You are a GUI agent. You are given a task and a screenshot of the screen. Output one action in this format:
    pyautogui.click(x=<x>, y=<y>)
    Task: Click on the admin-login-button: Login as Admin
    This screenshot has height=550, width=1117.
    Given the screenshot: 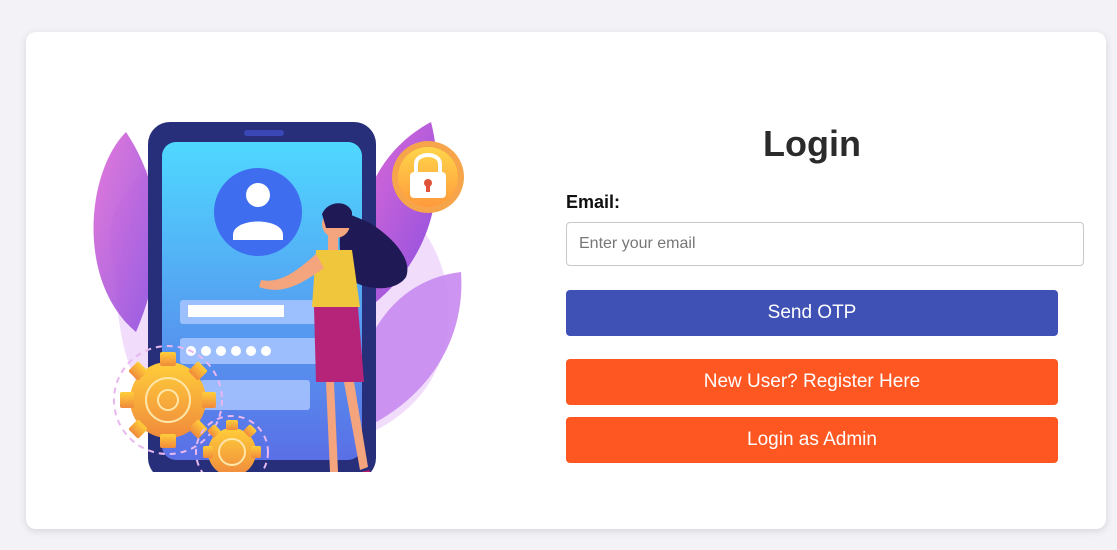 What is the action you would take?
    pyautogui.click(x=812, y=440)
    